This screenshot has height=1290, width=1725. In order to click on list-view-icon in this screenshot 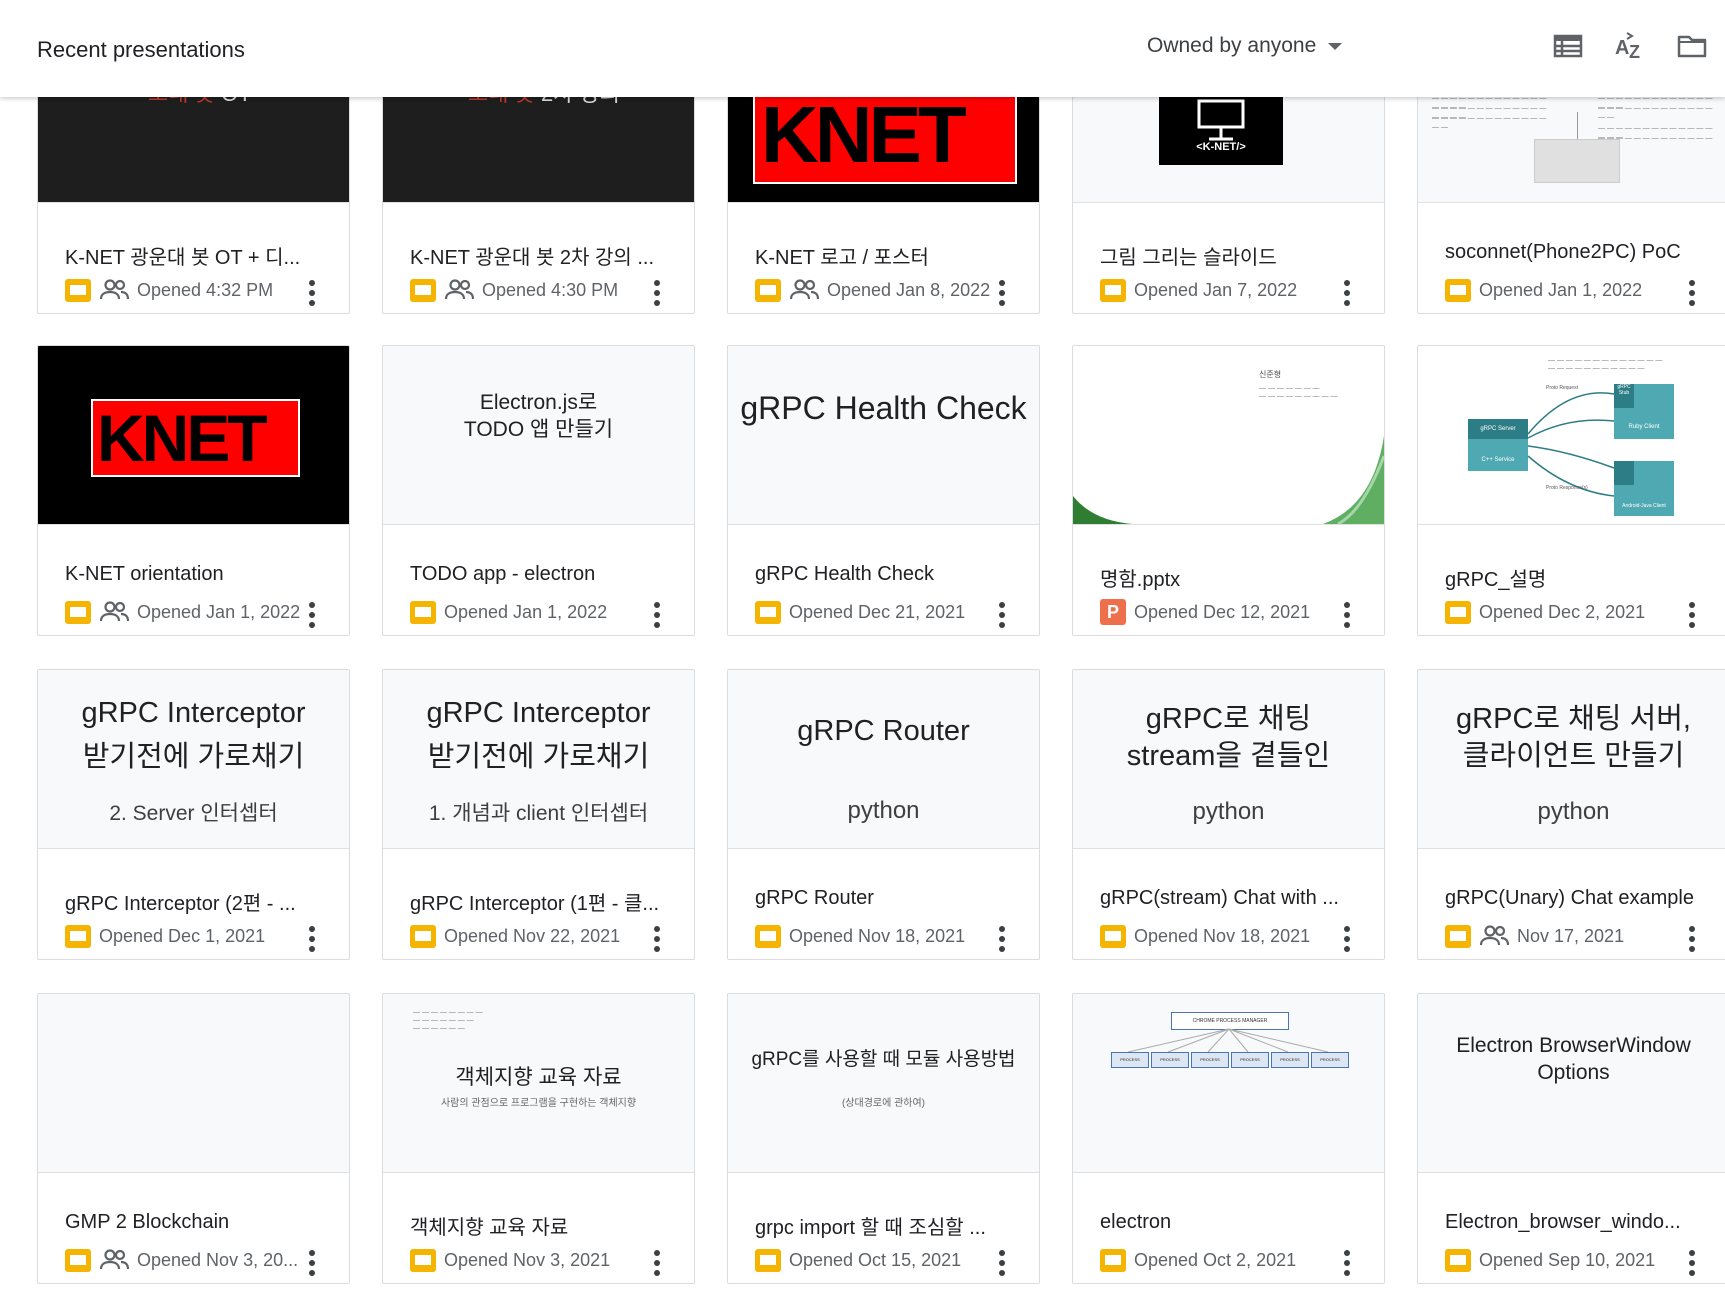, I will do `click(1568, 46)`.